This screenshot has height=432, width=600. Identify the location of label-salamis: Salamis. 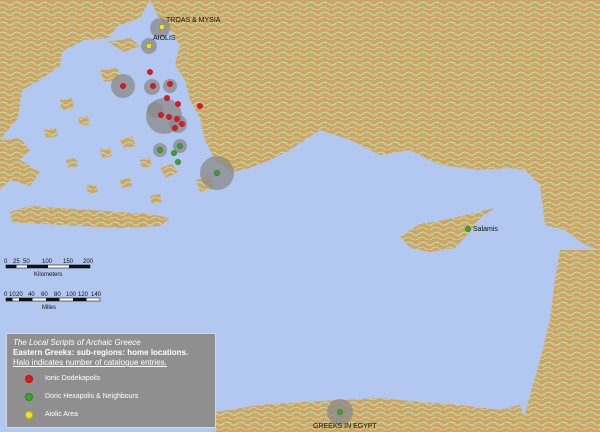
(485, 229).